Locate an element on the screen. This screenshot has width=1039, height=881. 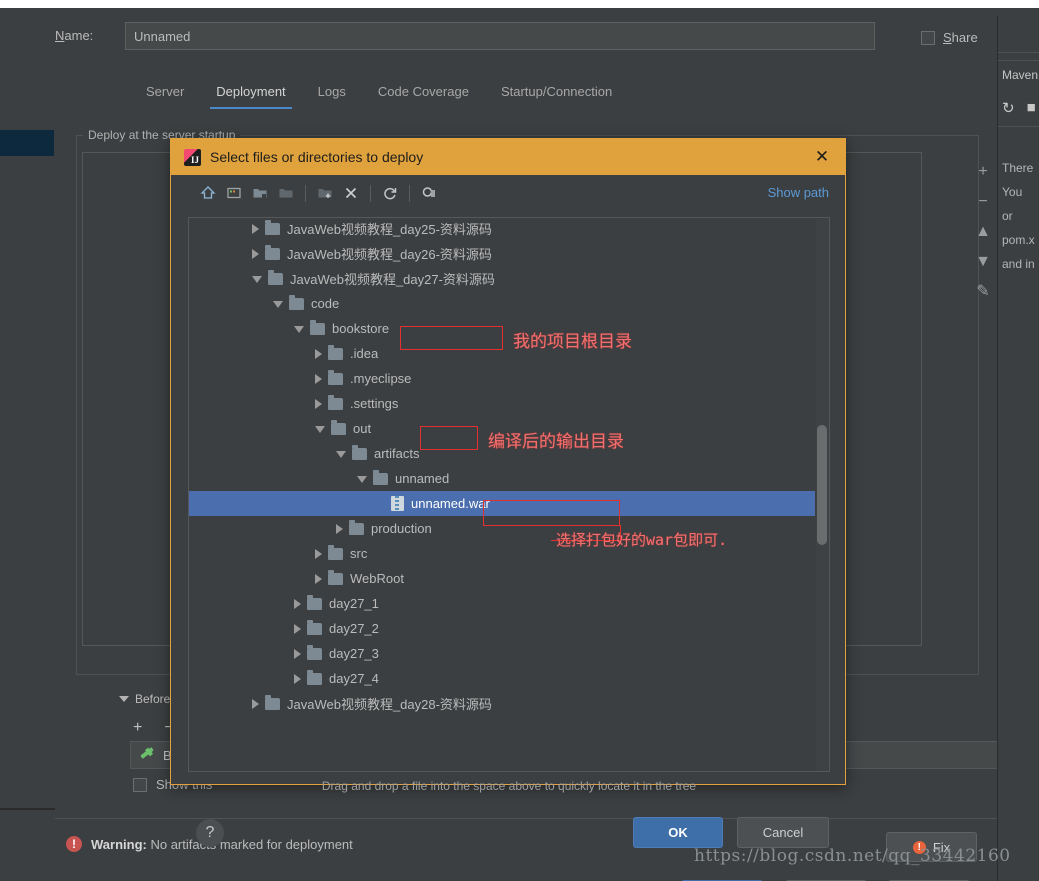
move-up-button: ▲ is located at coordinates (983, 232).